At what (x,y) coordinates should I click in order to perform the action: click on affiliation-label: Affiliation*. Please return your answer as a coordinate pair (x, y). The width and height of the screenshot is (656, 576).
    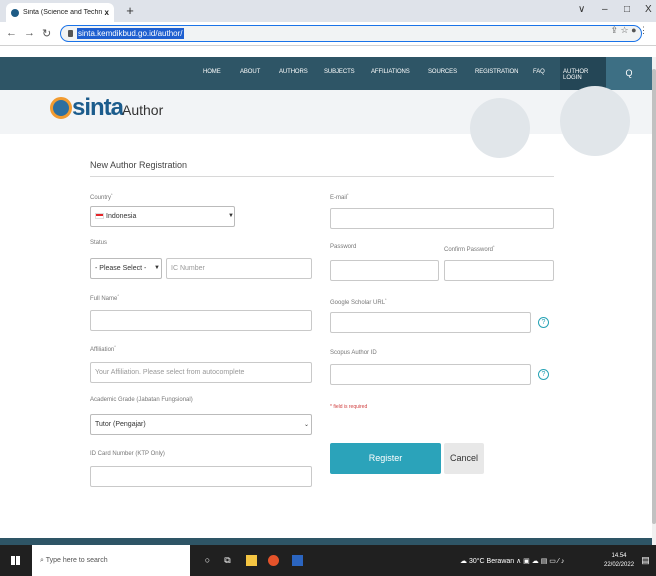
    Looking at the image, I should click on (103, 348).